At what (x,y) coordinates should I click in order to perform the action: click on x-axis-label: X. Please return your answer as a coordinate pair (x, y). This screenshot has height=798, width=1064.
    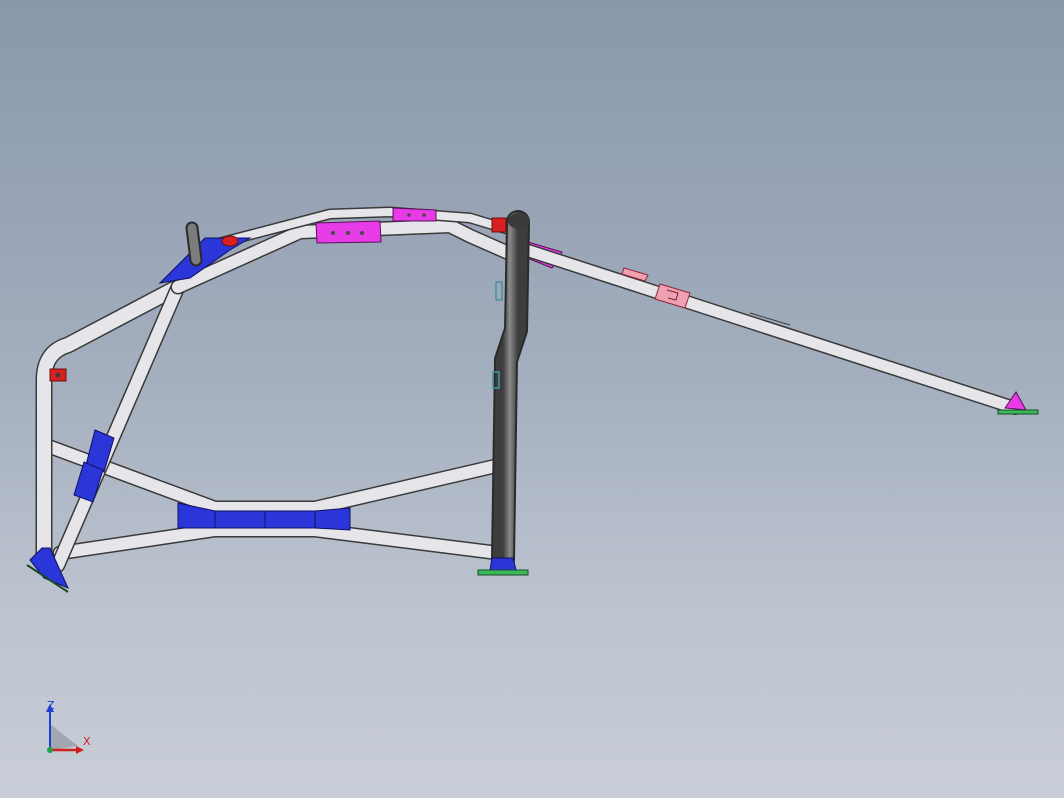
    Looking at the image, I should click on (87, 741).